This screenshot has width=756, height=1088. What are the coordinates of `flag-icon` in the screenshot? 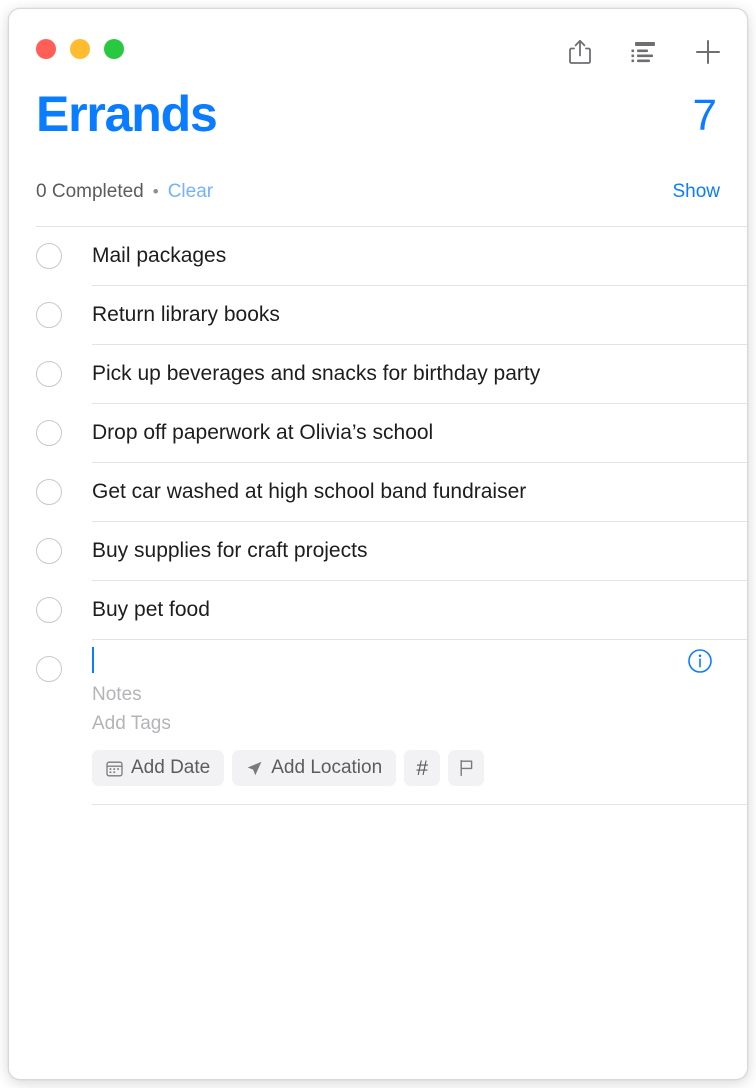 It's located at (466, 768).